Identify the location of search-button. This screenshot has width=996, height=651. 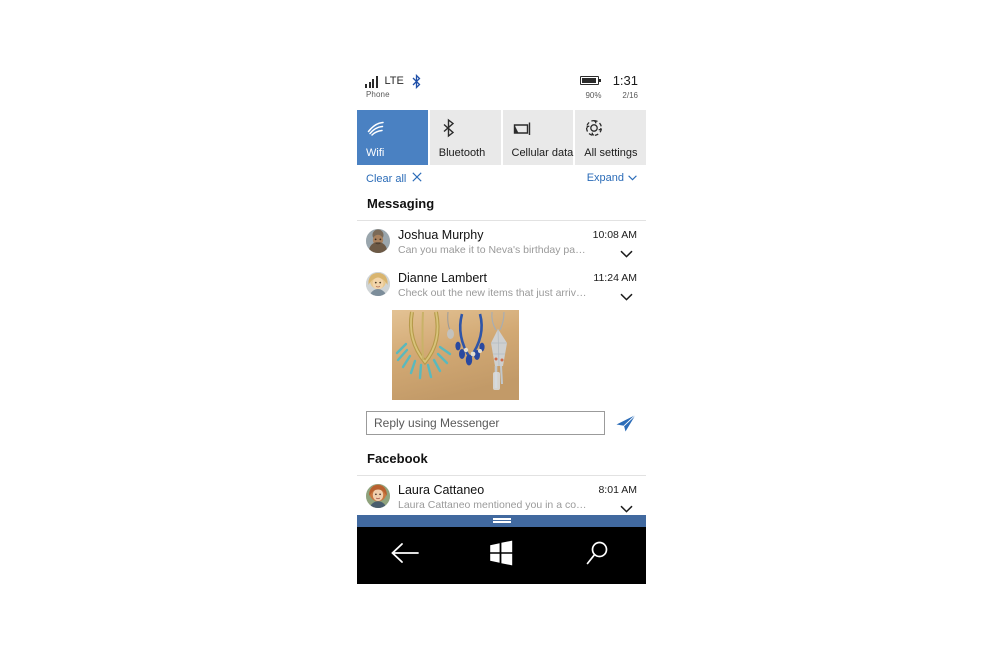
(598, 556).